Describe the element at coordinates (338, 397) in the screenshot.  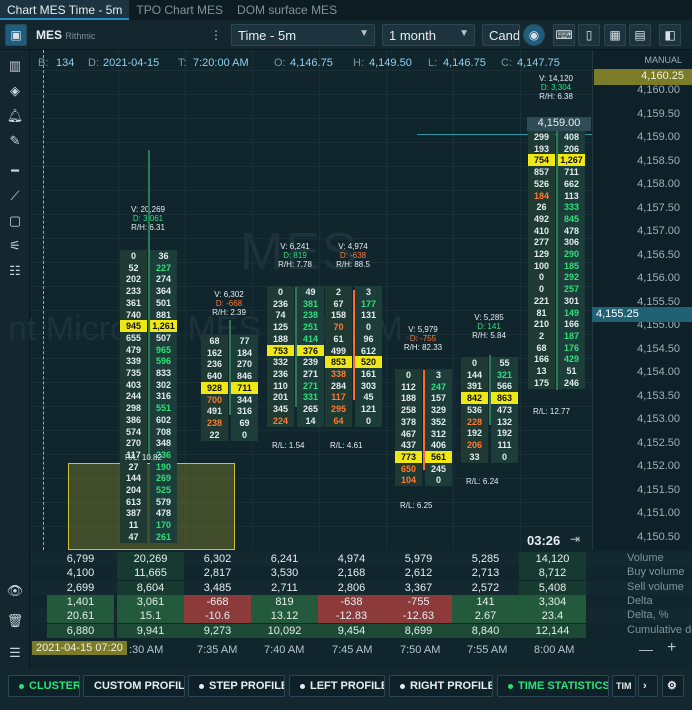
I see `bid-cell: 117` at that location.